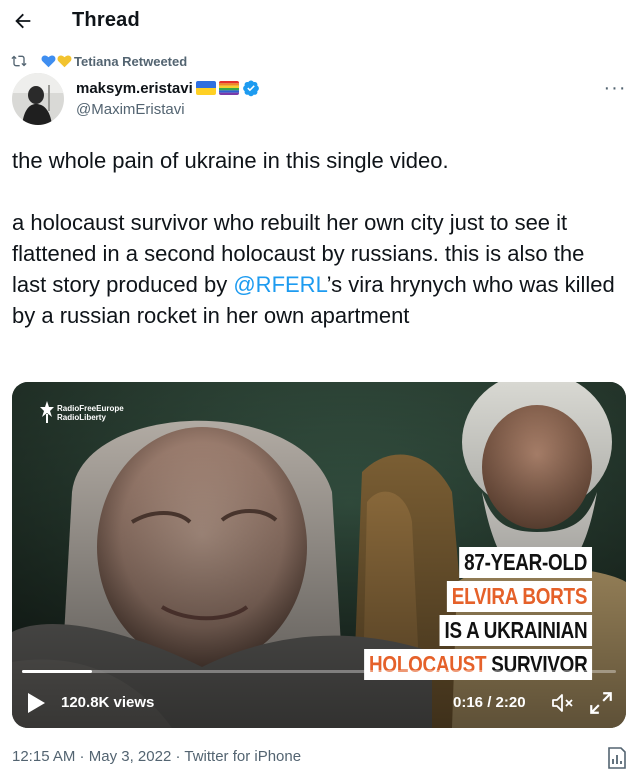 The image size is (640, 781). What do you see at coordinates (130, 756) in the screenshot?
I see `tweet-date: May 3, 2022` at bounding box center [130, 756].